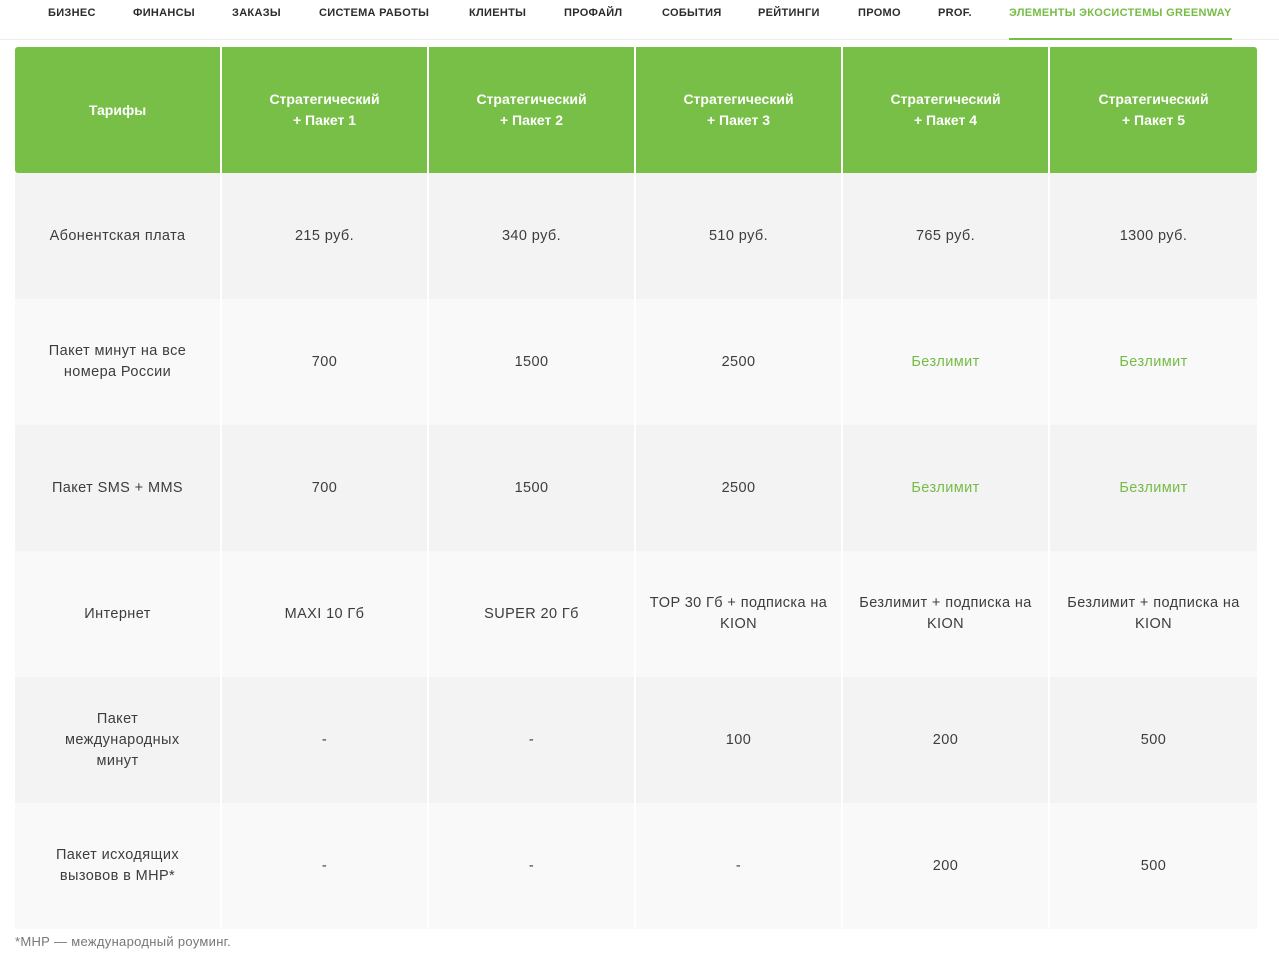 The image size is (1279, 975). I want to click on row-label: Пакет минут на все номера России, so click(118, 362).